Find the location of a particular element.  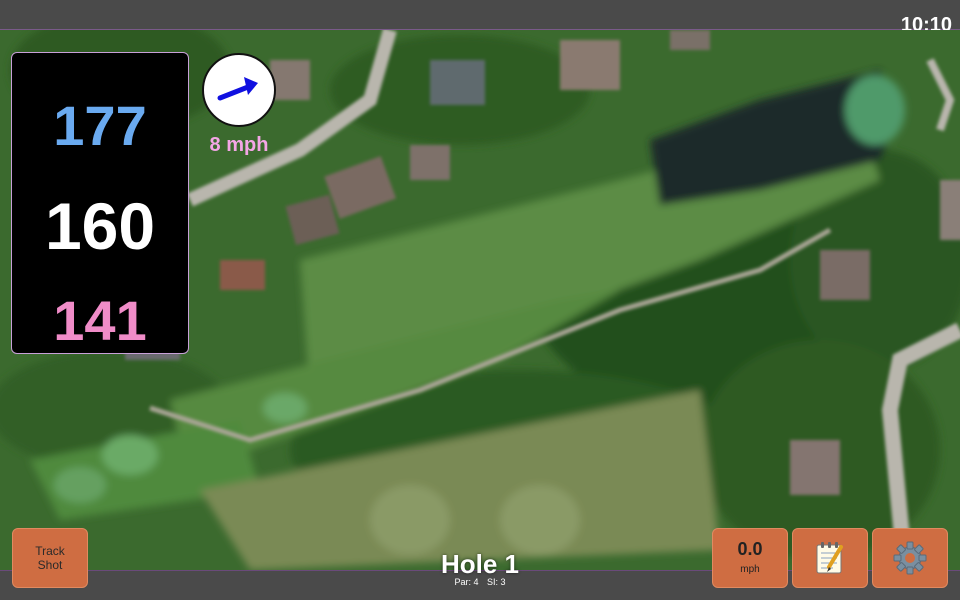

track-shot-label: Track Shot is located at coordinates (50, 558).